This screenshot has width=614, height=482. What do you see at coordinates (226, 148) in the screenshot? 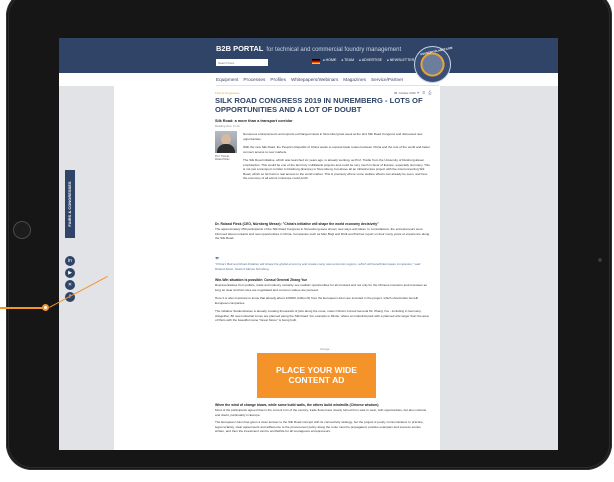
I see `photo-body` at bounding box center [226, 148].